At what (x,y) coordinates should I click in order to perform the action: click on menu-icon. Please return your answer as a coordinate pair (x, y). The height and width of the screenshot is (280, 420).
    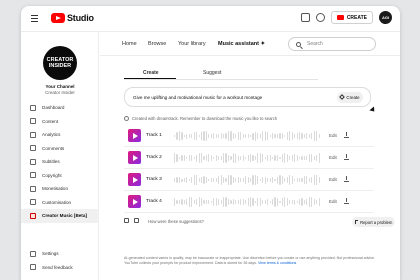
    Looking at the image, I should click on (34, 18).